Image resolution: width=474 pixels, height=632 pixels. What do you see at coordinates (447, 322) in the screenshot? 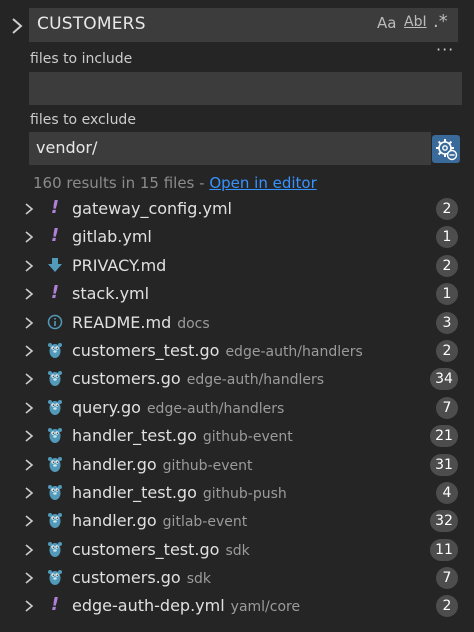
I see `match-count-badge: 3` at bounding box center [447, 322].